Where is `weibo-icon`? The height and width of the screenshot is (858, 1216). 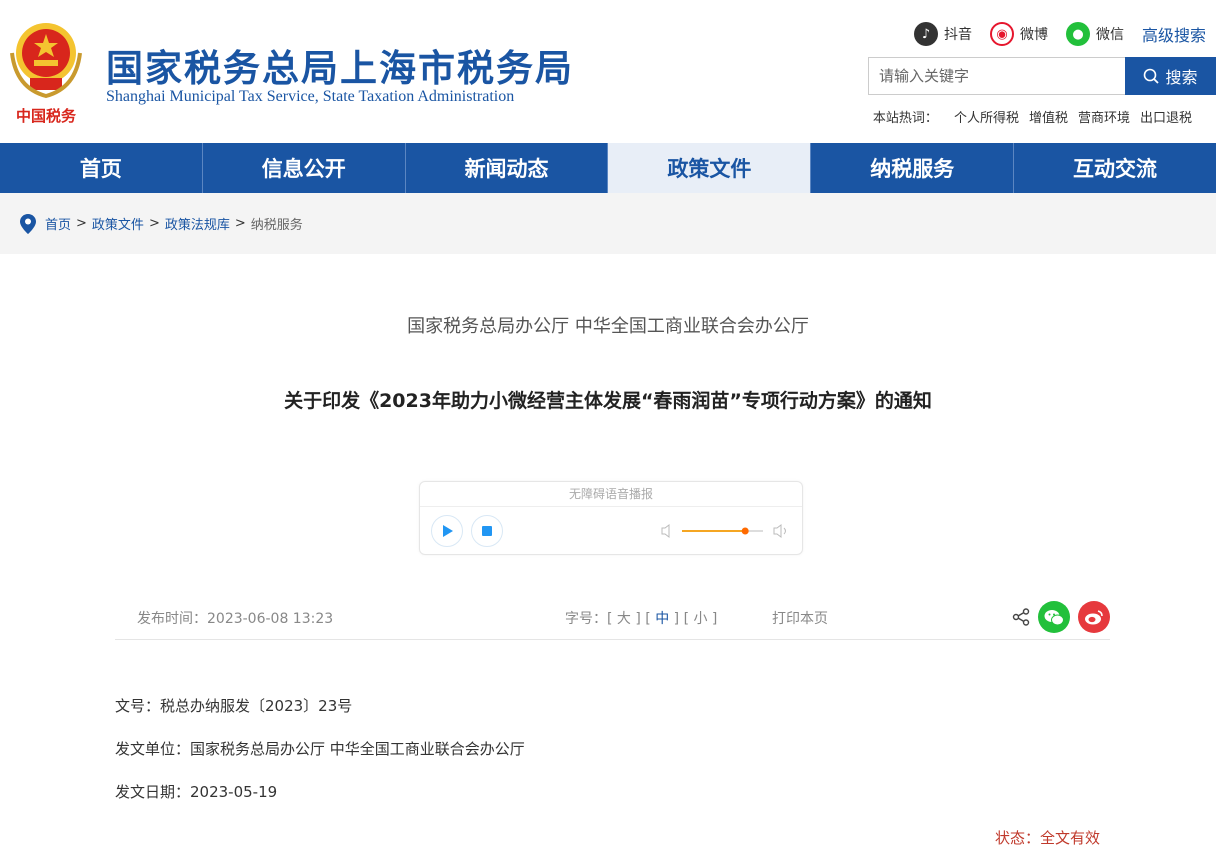
weibo-icon is located at coordinates (1094, 617).